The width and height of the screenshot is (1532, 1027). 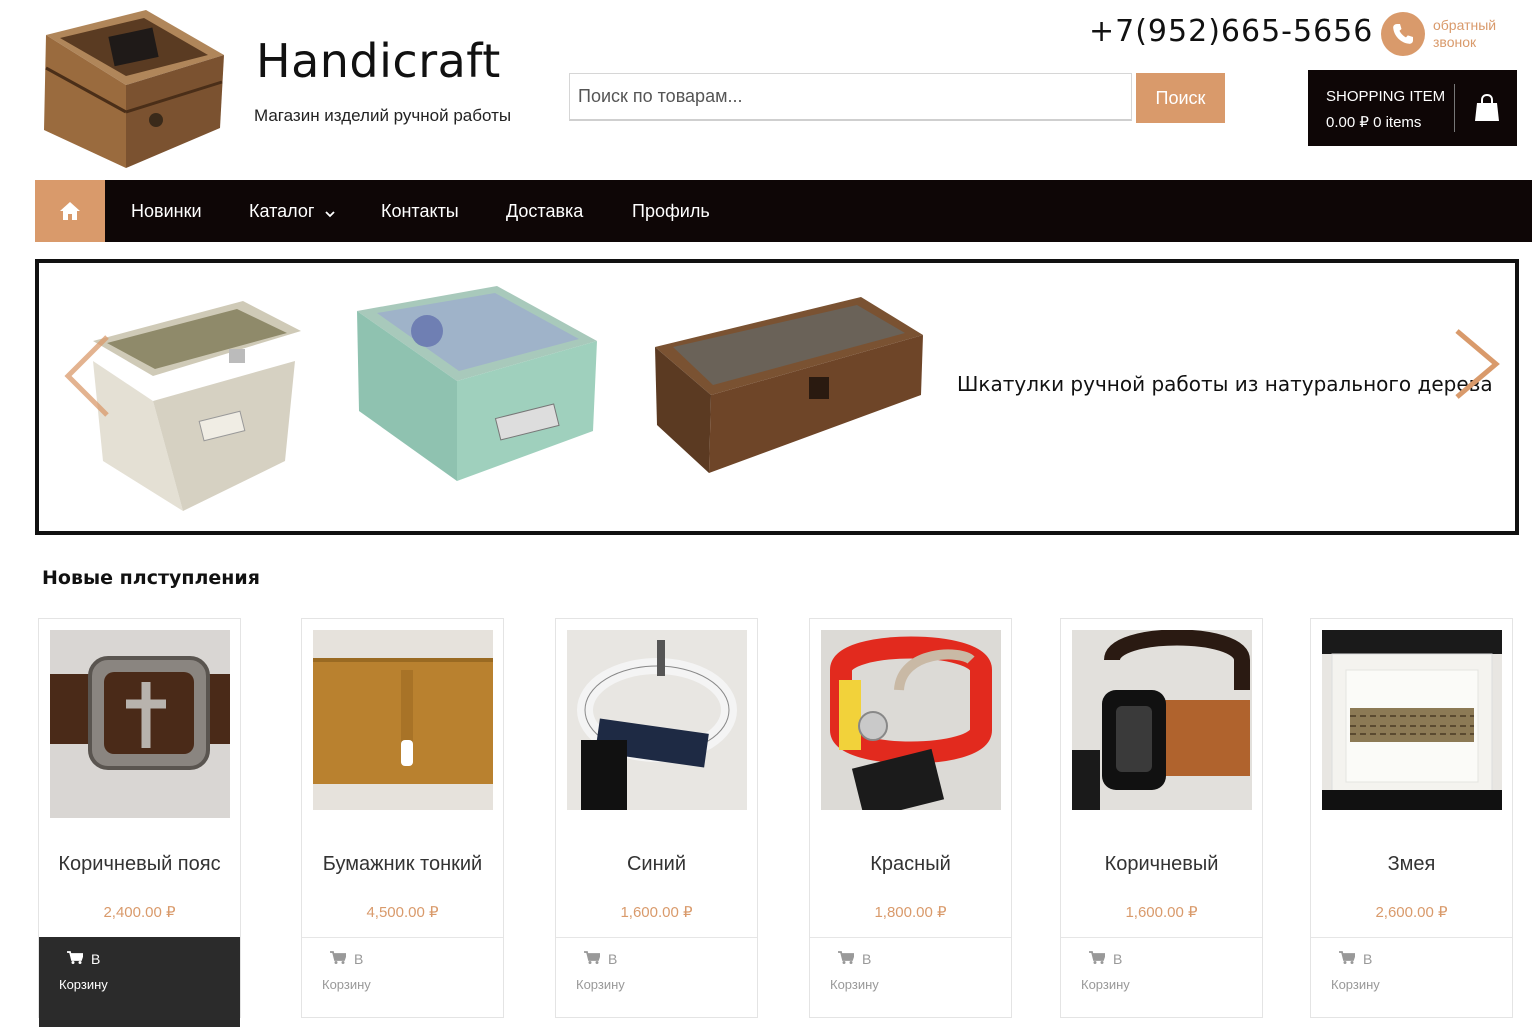 I want to click on slide-image-mint-box, so click(x=477, y=393).